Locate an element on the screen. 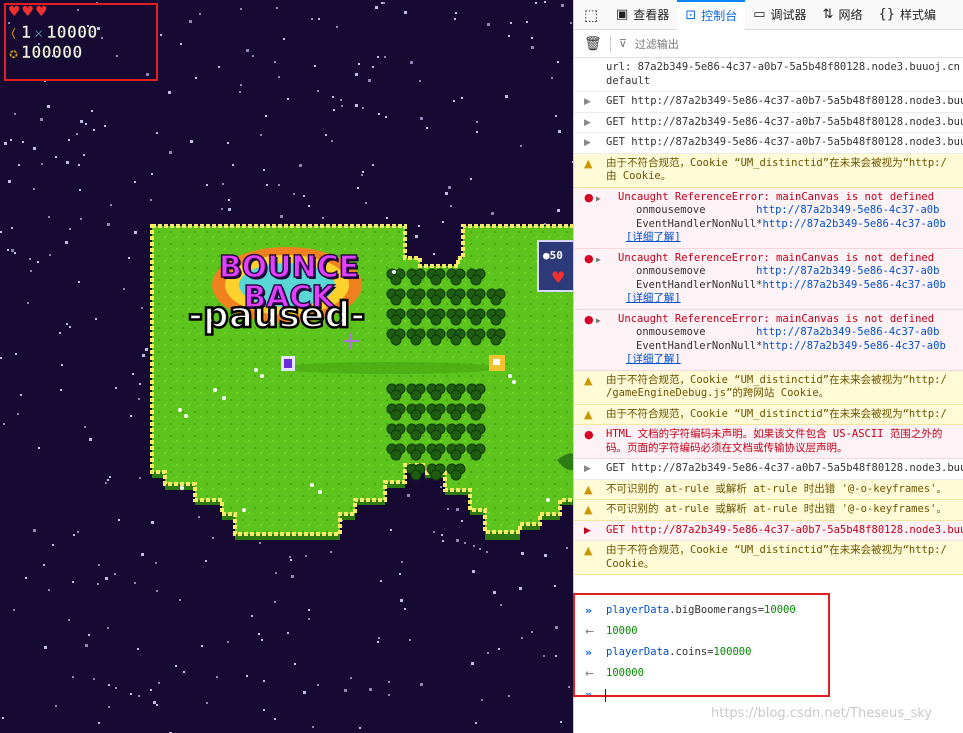  player-character is located at coordinates (288, 363).